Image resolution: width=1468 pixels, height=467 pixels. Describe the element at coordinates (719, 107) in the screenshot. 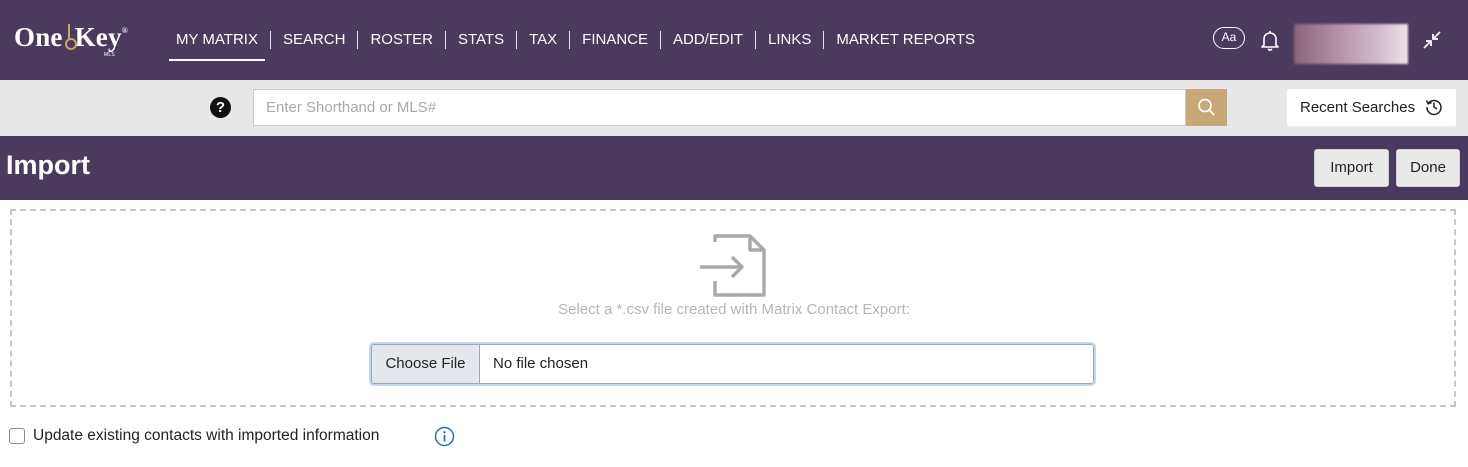

I see `shorthand-search-input` at that location.